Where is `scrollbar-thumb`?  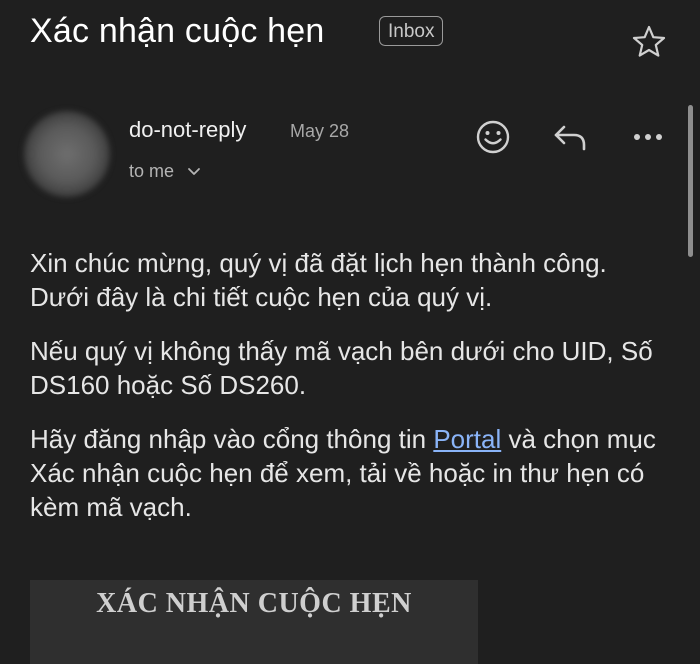
scrollbar-thumb is located at coordinates (690, 181).